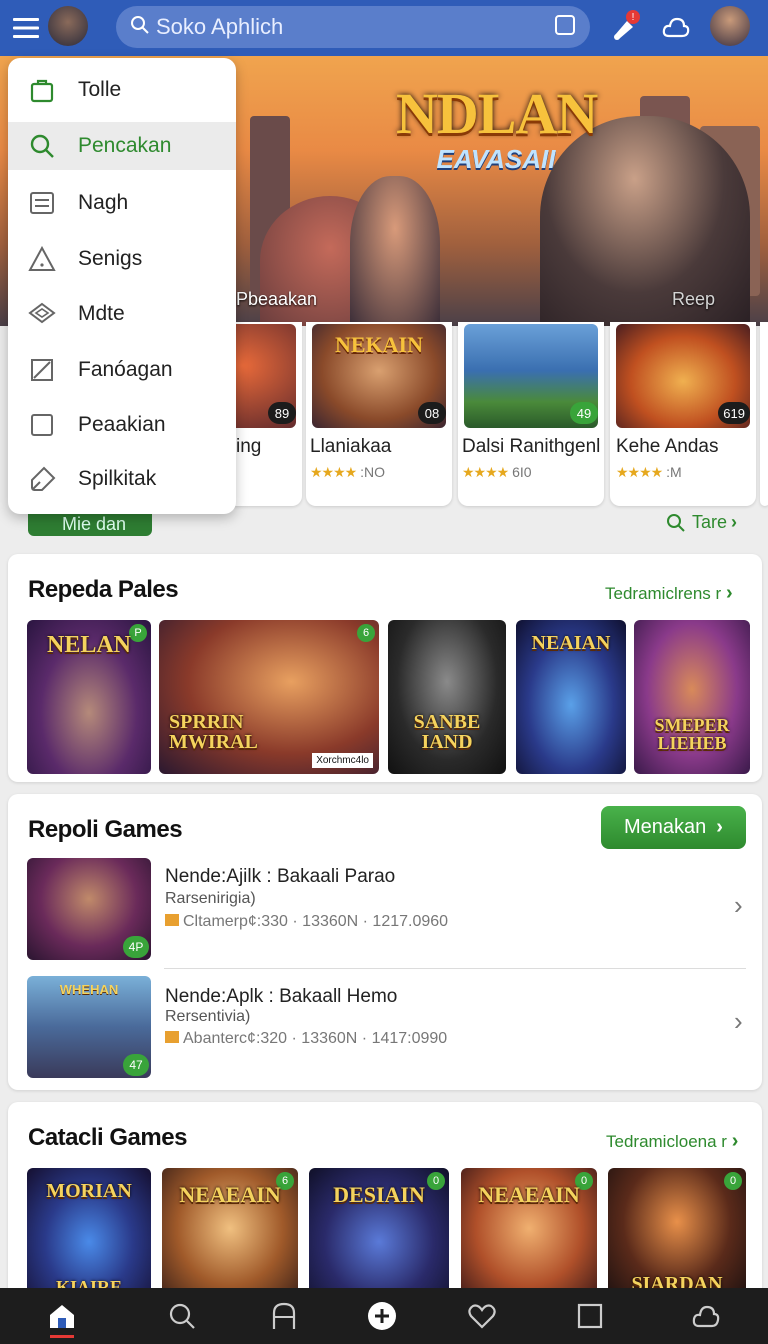  Describe the element at coordinates (89, 1235) in the screenshot. I see `game-tile: MORIAN KIAIRE` at that location.